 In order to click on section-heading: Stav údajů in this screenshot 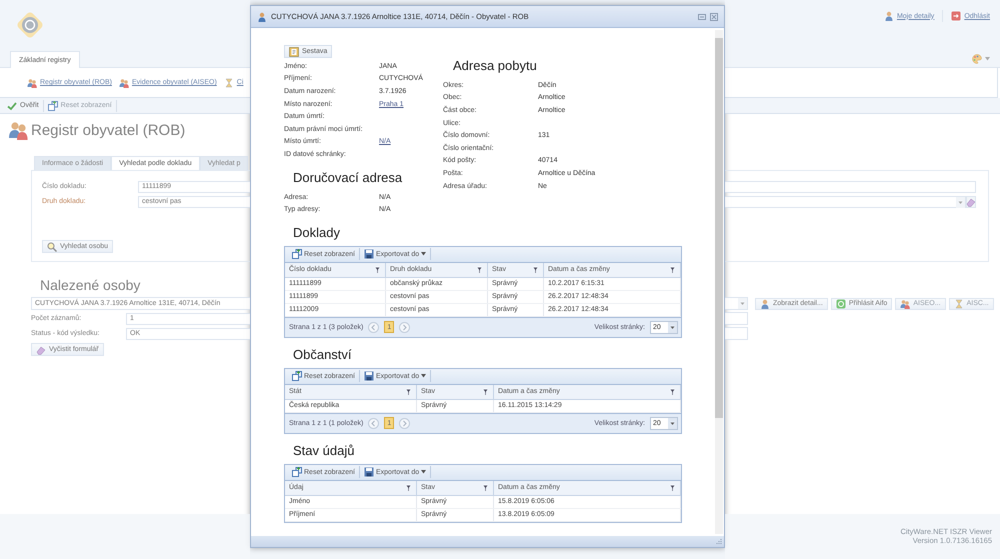, I will do `click(324, 451)`.